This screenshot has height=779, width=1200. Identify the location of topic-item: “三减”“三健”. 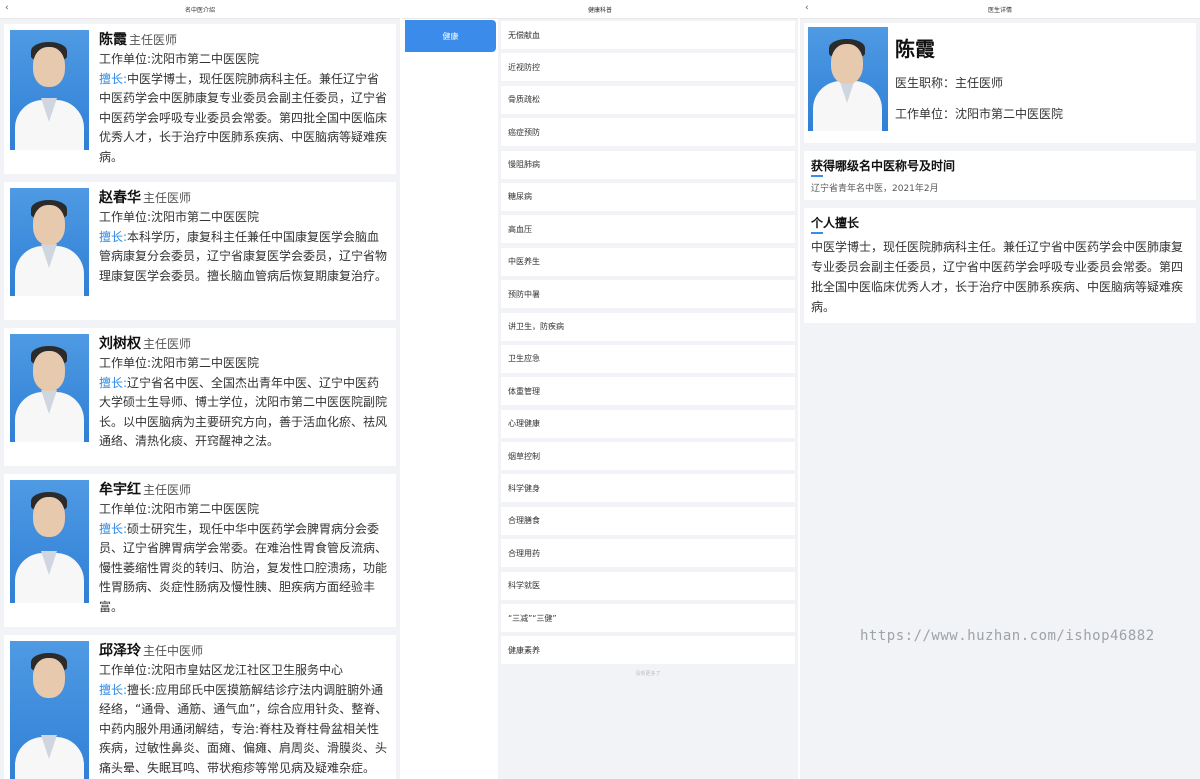
(648, 618).